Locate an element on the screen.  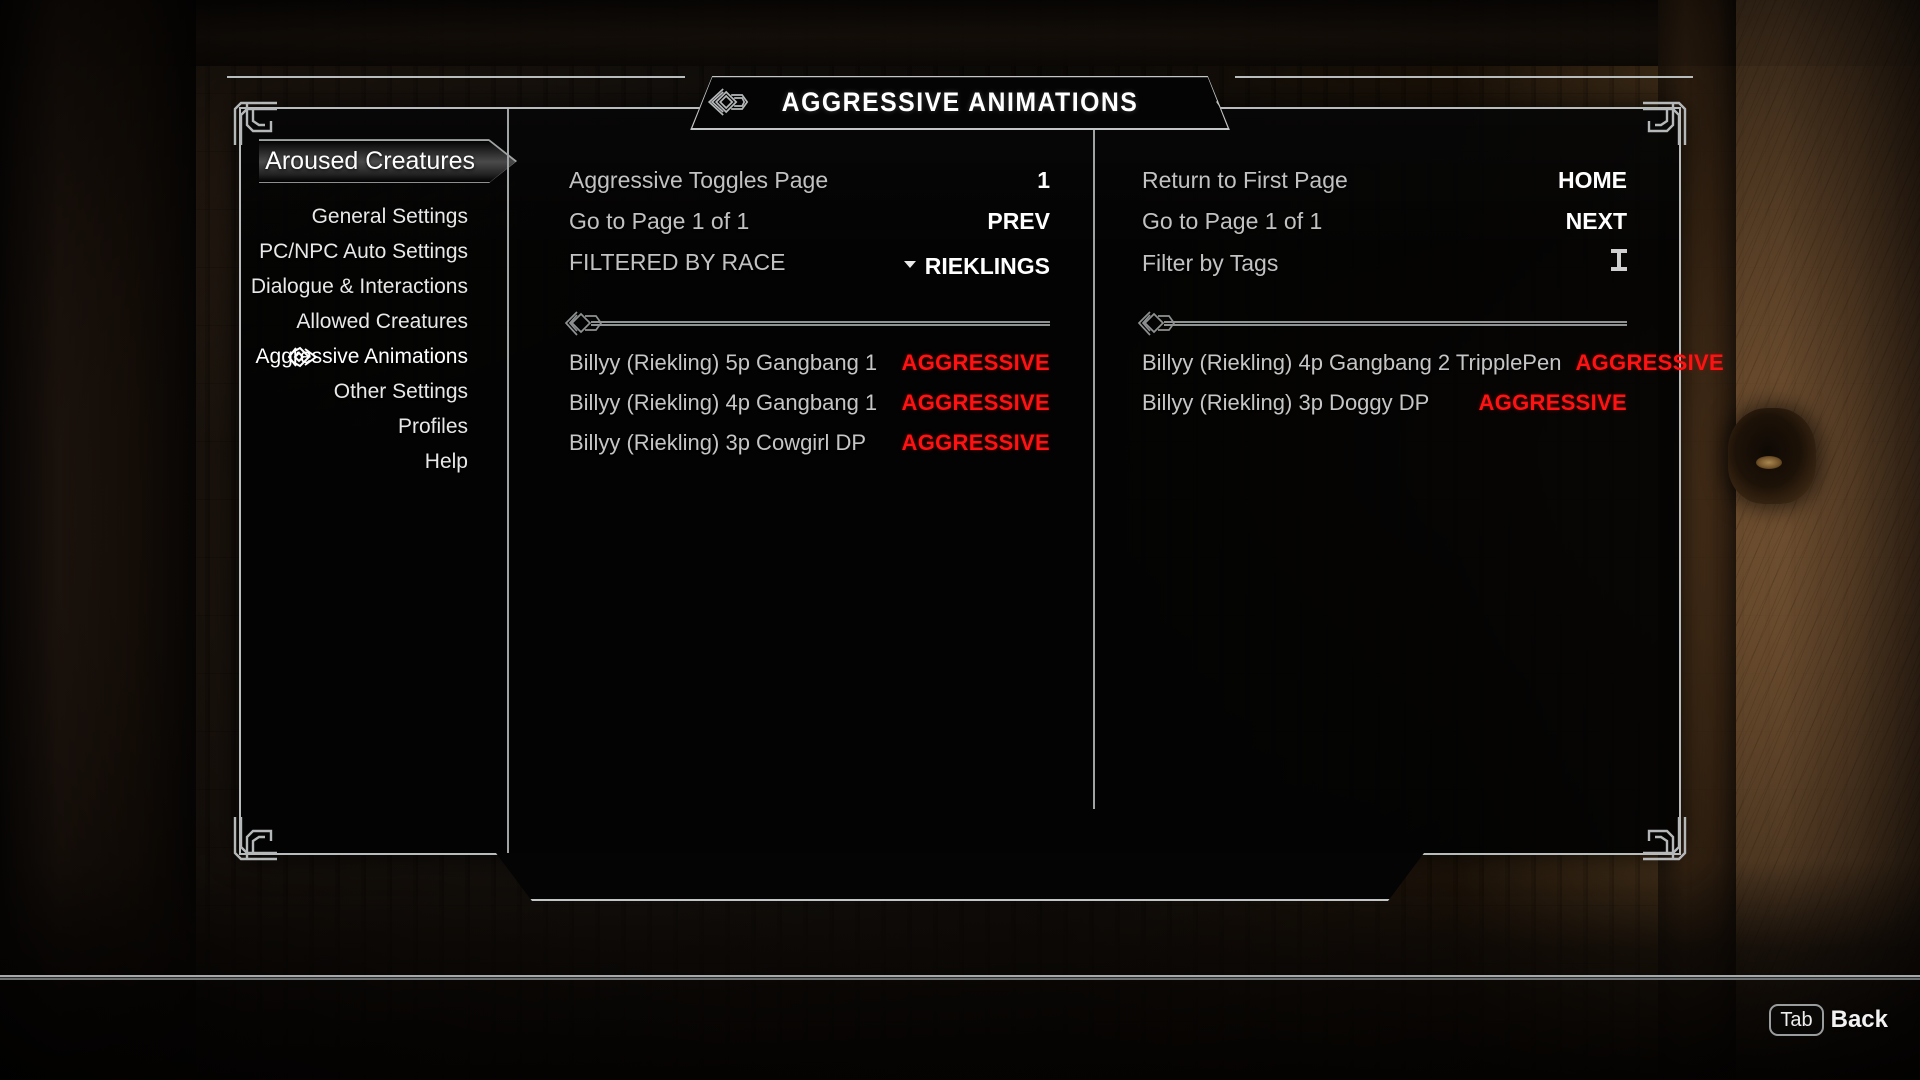
animation-name: Billyy (Riekling) 5p Gangbang 1 is located at coordinates (723, 362).